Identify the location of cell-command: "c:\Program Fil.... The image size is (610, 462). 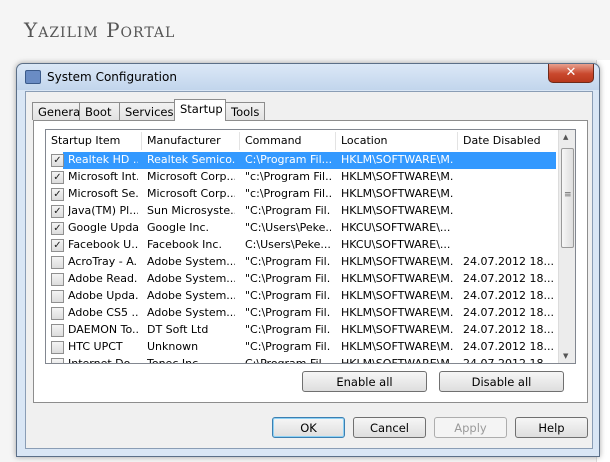
(288, 193).